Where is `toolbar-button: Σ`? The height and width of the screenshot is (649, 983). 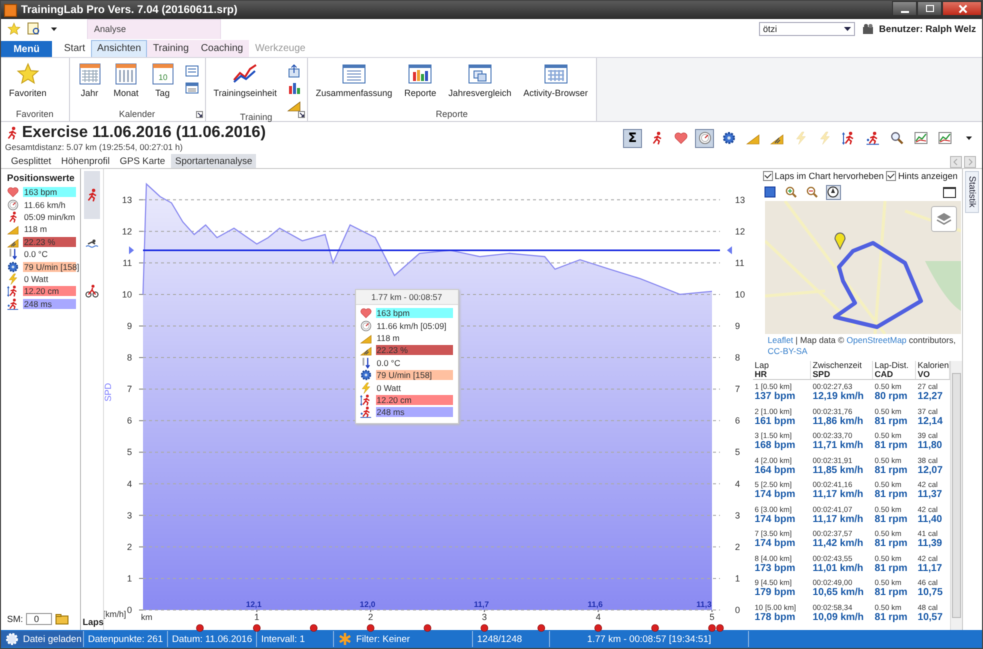
toolbar-button: Σ is located at coordinates (632, 138).